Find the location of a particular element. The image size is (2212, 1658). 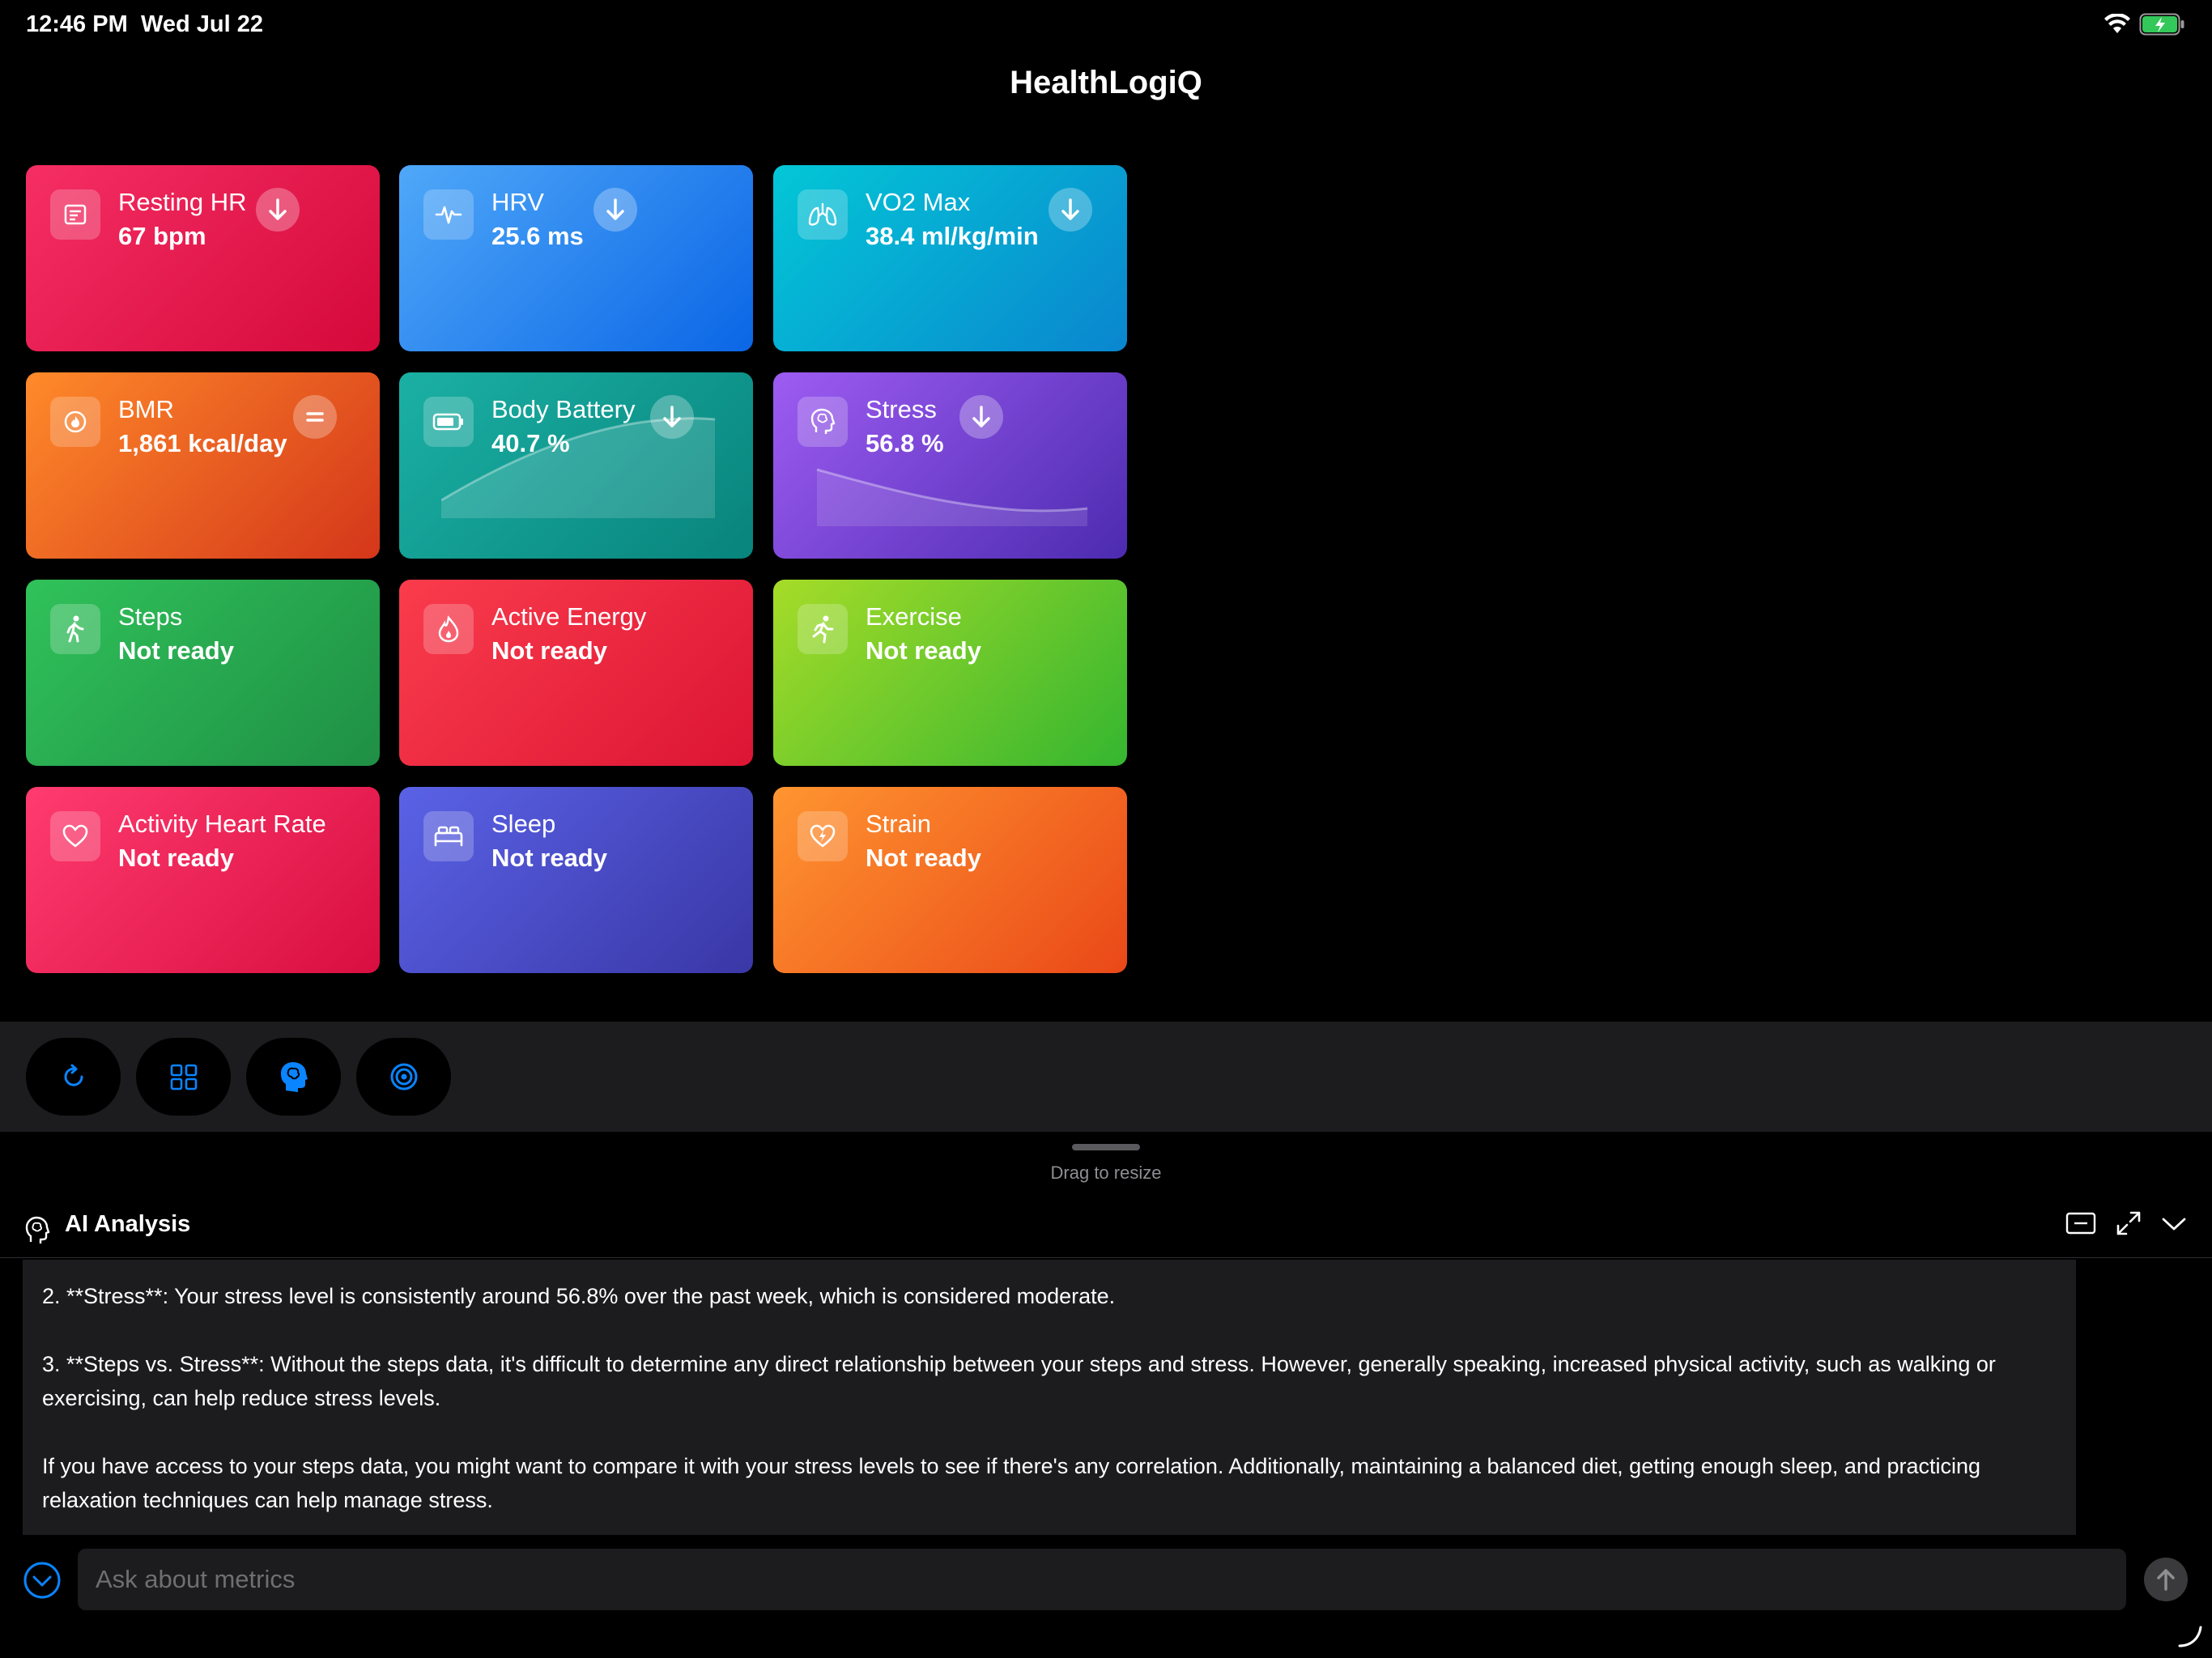

grid-icon is located at coordinates (184, 1077).